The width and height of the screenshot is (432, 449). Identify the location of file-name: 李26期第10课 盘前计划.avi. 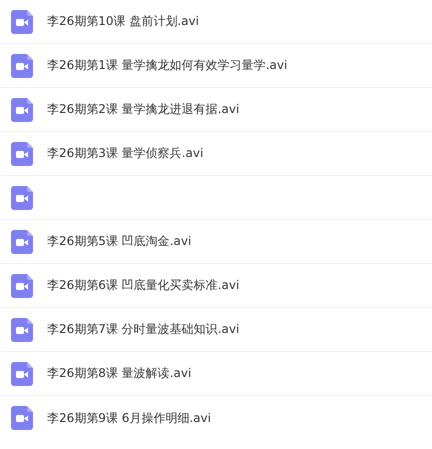
(123, 21).